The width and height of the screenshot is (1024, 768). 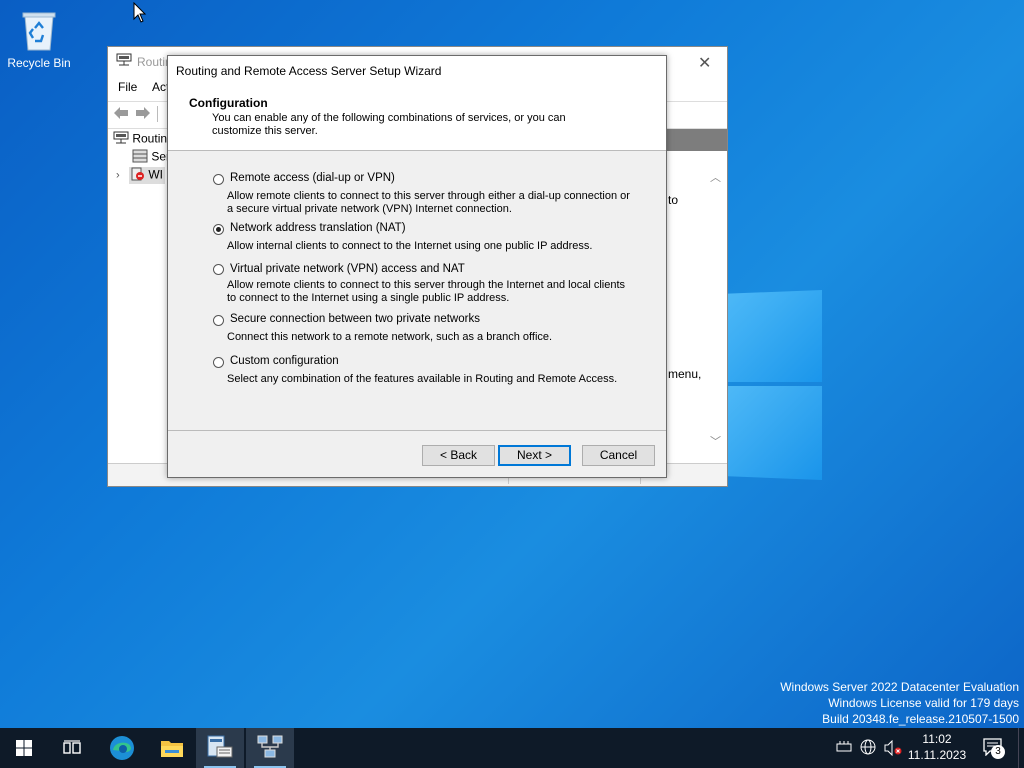 I want to click on taskbar-server-manager, so click(x=220, y=748).